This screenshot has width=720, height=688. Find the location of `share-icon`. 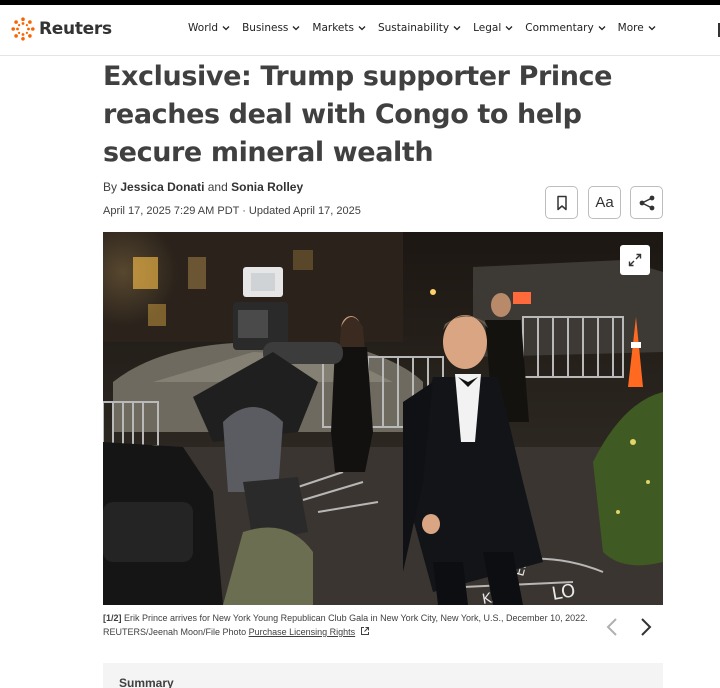

share-icon is located at coordinates (646, 202).